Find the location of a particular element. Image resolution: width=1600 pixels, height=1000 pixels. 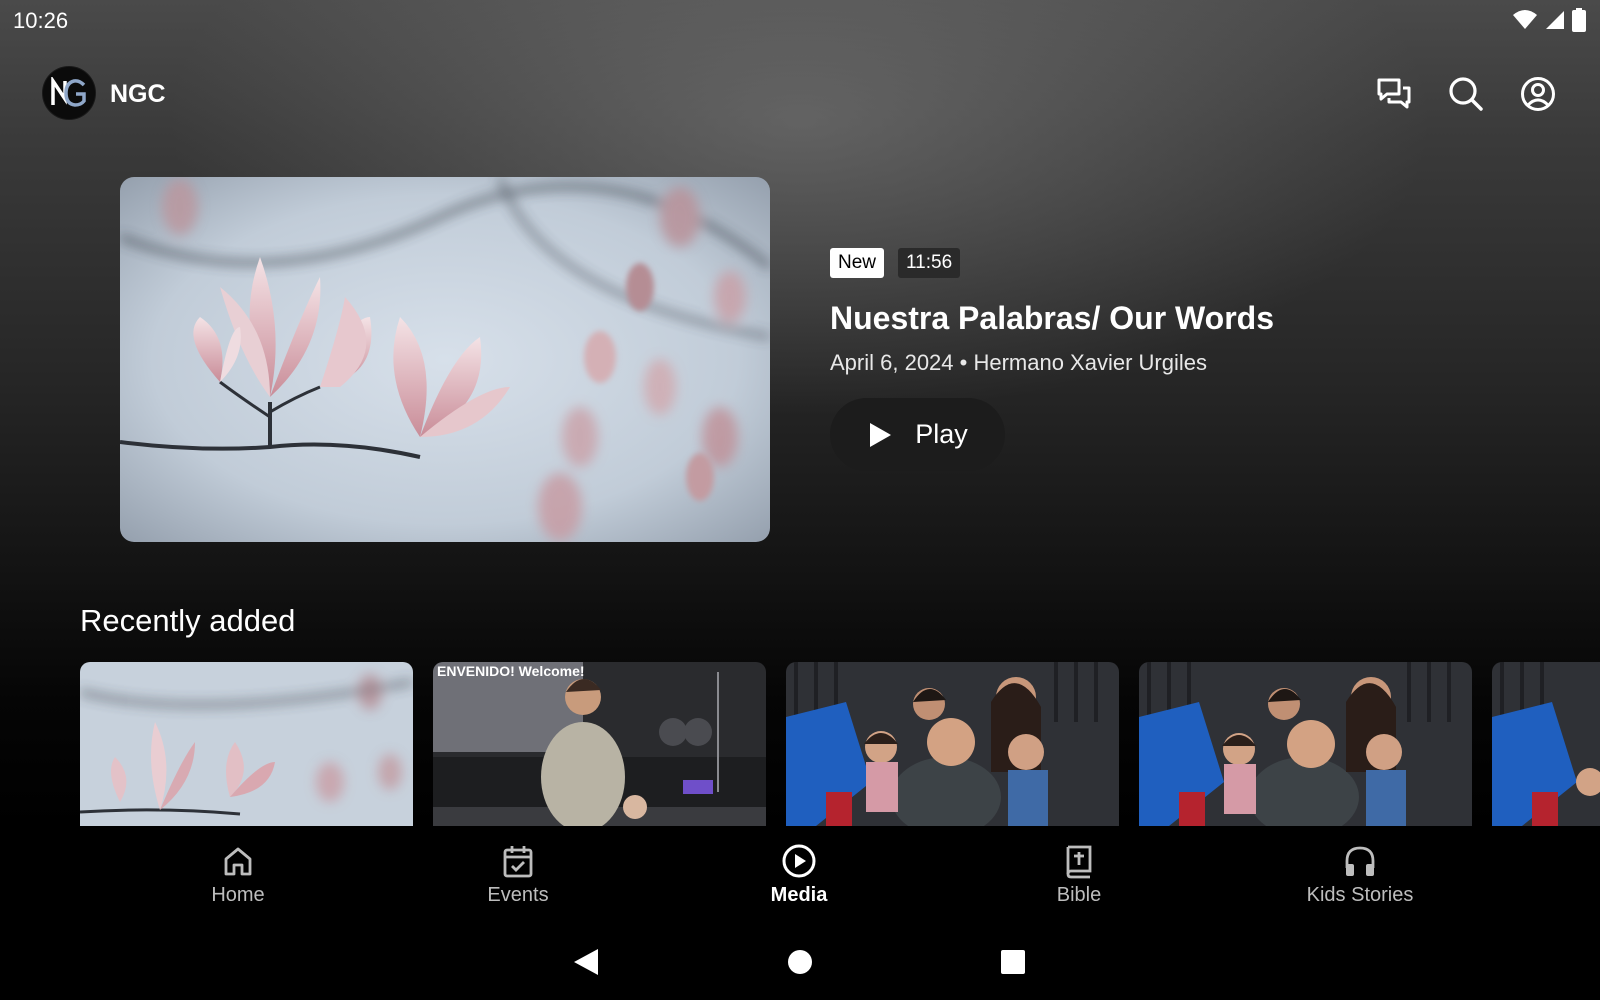

nav-label-events: Events is located at coordinates (518, 895).